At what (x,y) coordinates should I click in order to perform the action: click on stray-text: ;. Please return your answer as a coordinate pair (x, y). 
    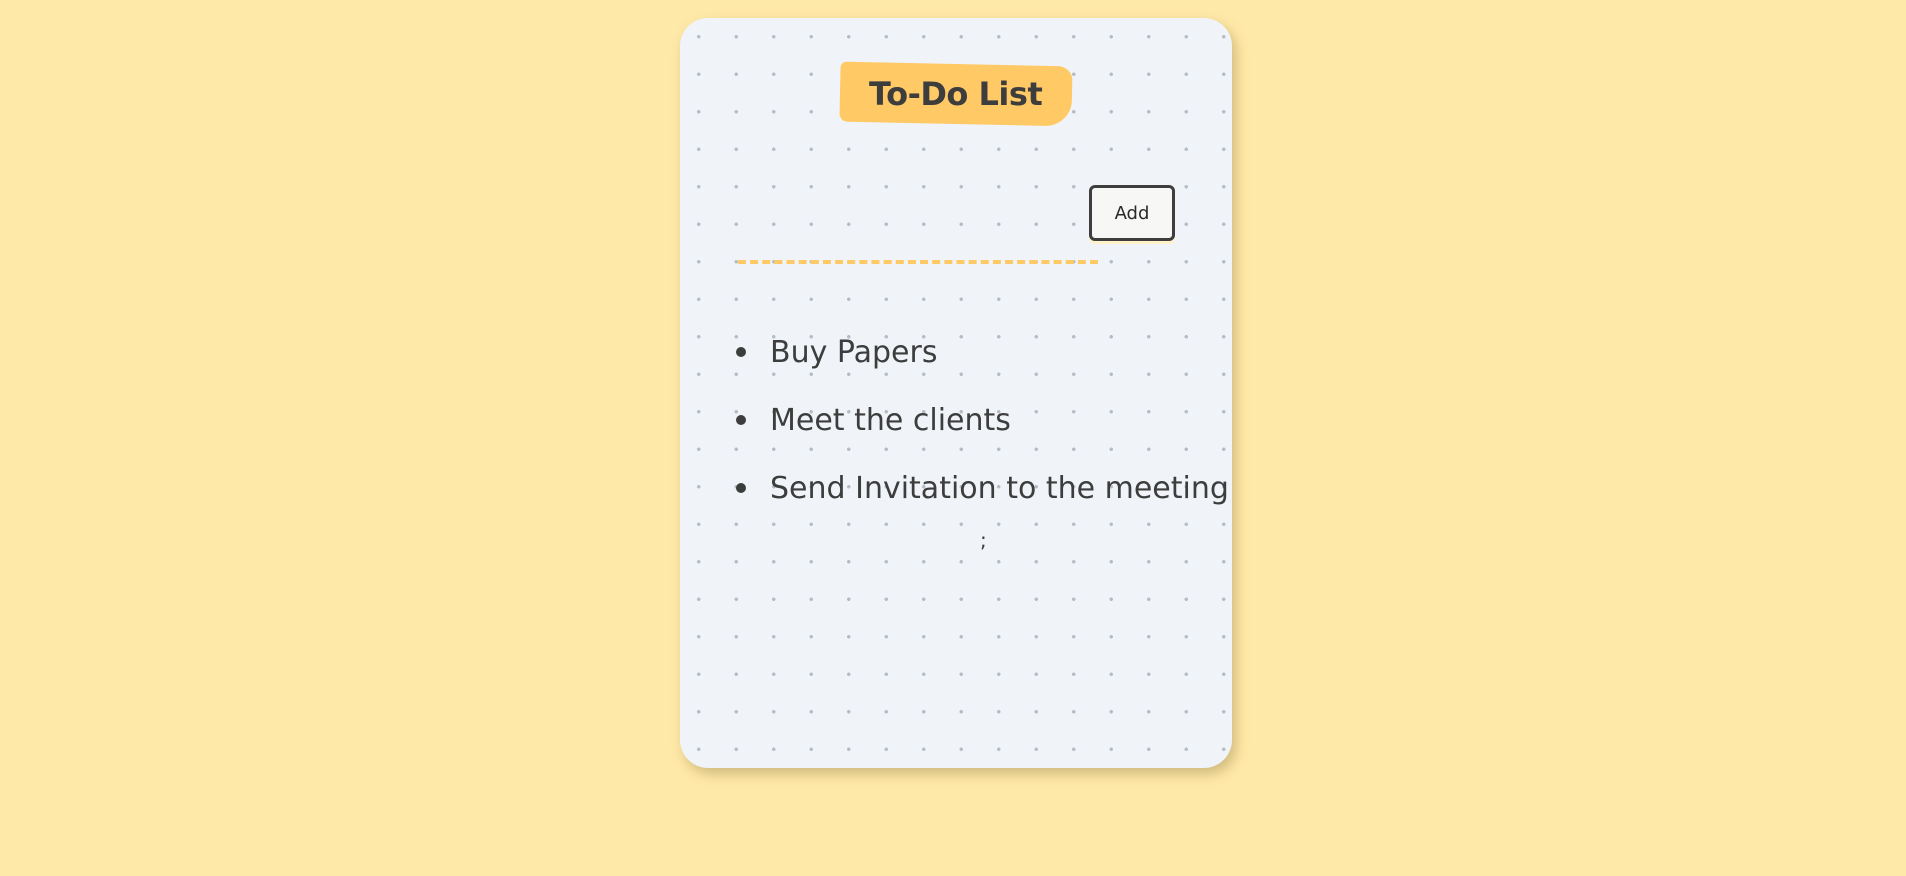
    Looking at the image, I should click on (983, 540).